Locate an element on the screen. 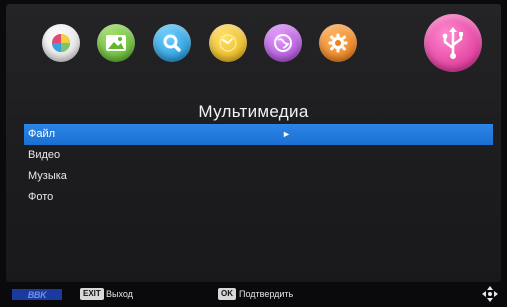 The width and height of the screenshot is (507, 307). picture-icon is located at coordinates (61, 43).